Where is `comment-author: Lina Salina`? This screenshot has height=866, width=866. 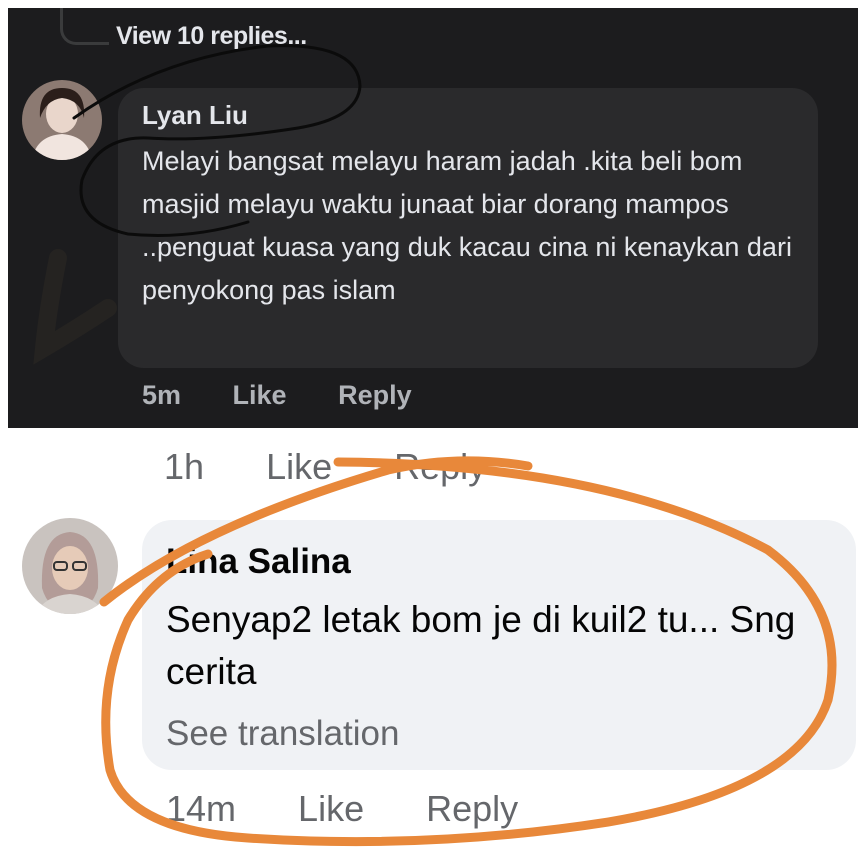 comment-author: Lina Salina is located at coordinates (258, 562).